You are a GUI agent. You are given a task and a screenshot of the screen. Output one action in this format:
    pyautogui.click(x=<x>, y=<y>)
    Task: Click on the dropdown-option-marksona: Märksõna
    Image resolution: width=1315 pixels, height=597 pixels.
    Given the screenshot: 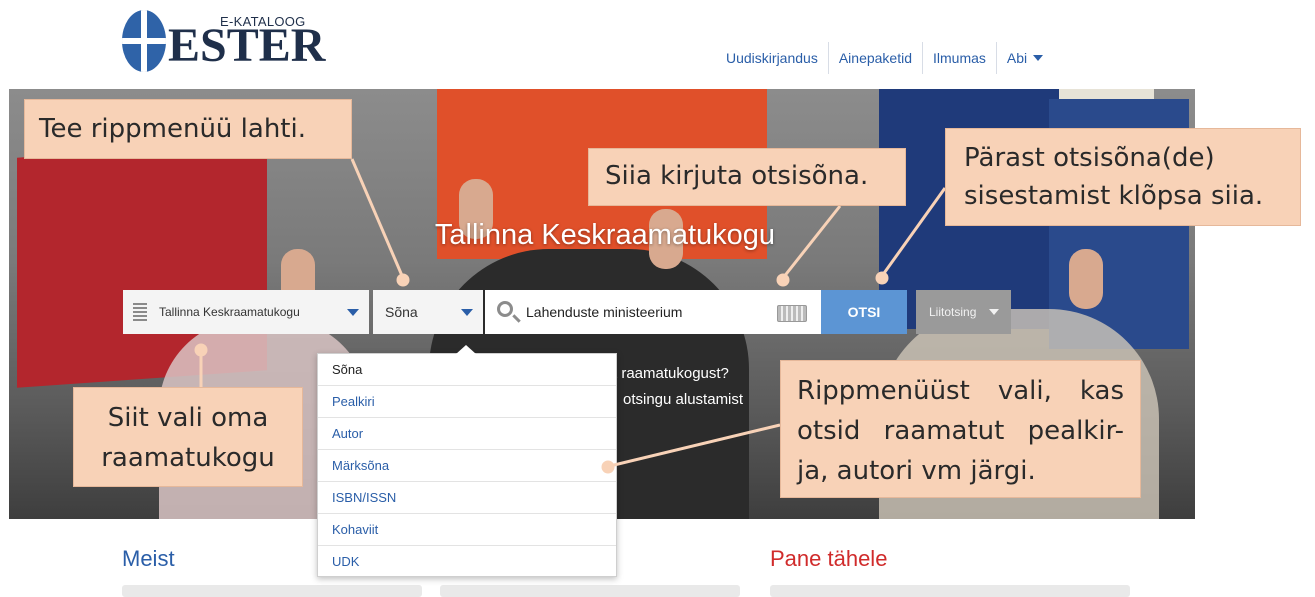 What is the action you would take?
    pyautogui.click(x=467, y=466)
    